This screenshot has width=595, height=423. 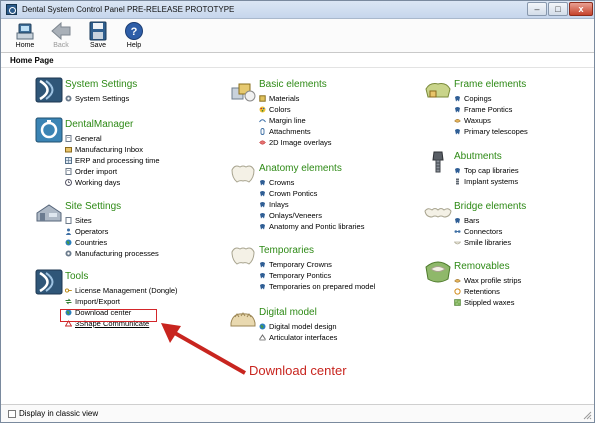 What do you see at coordinates (487, 291) in the screenshot?
I see `link-retentions: Retentions` at bounding box center [487, 291].